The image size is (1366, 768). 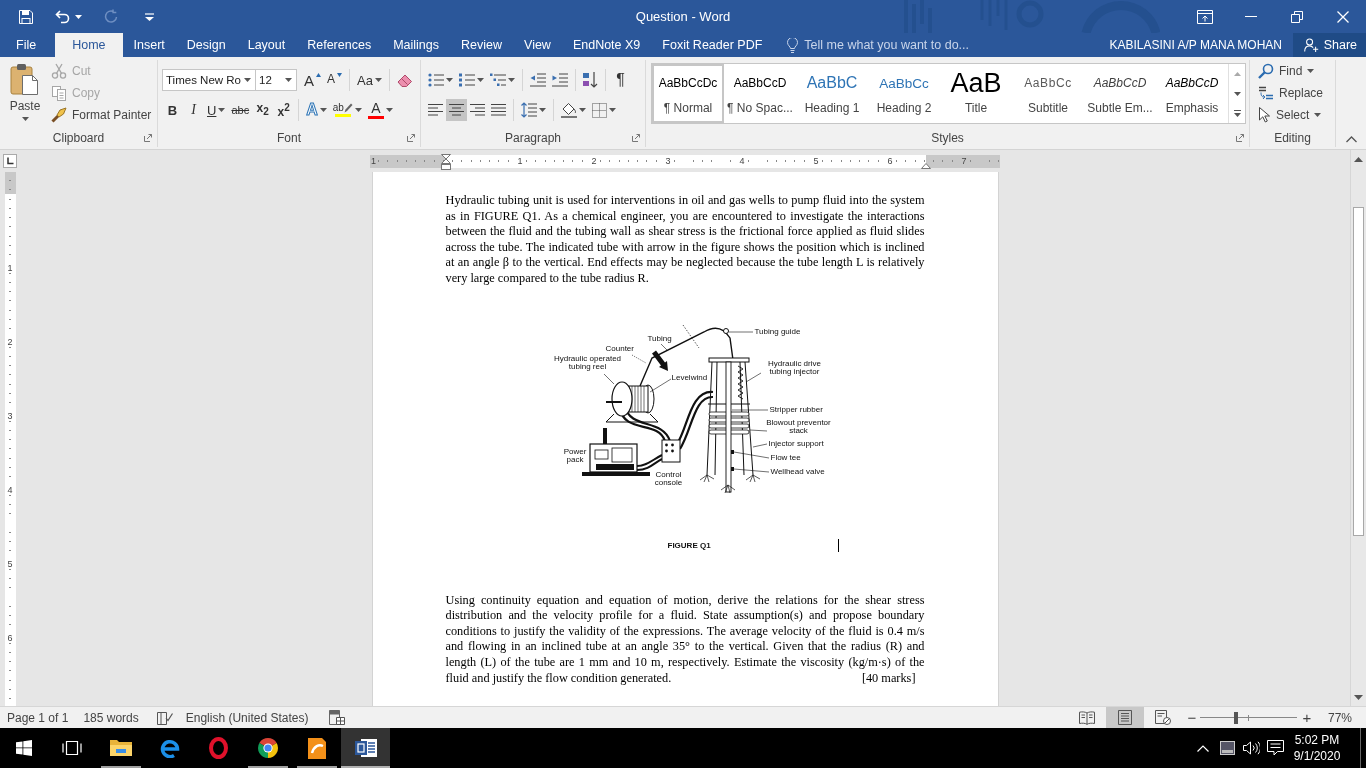 I want to click on task-view-icon, so click(x=72, y=748).